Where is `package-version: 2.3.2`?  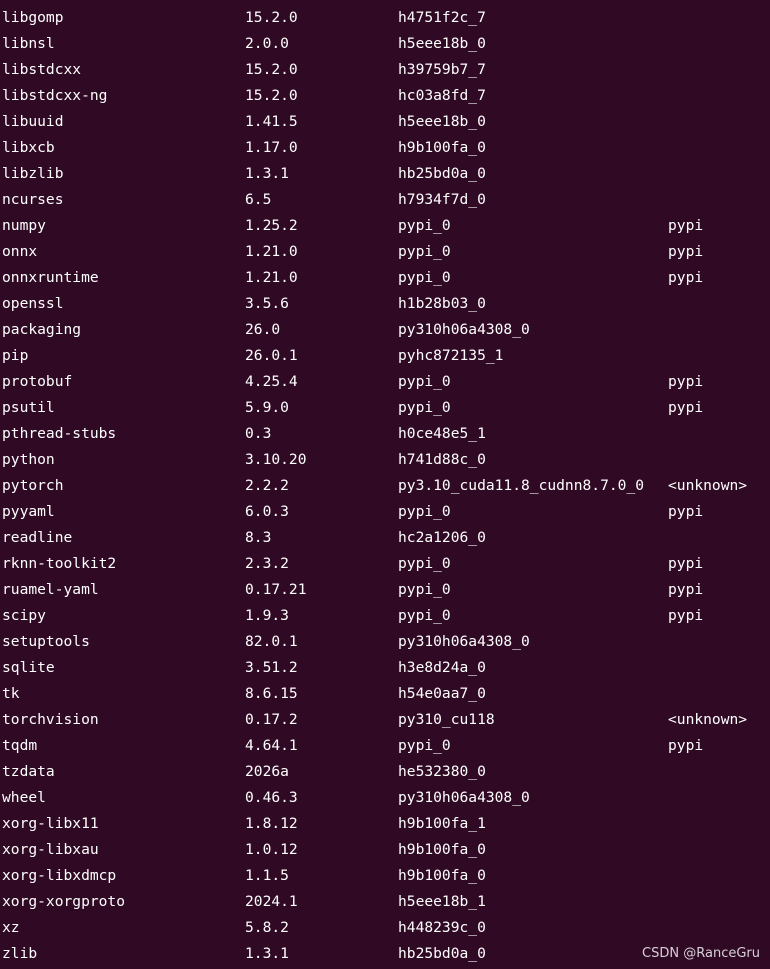
package-version: 2.3.2 is located at coordinates (267, 563).